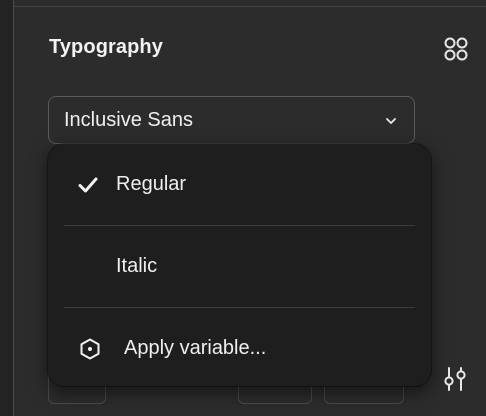  Describe the element at coordinates (391, 121) in the screenshot. I see `chevron-down-icon` at that location.